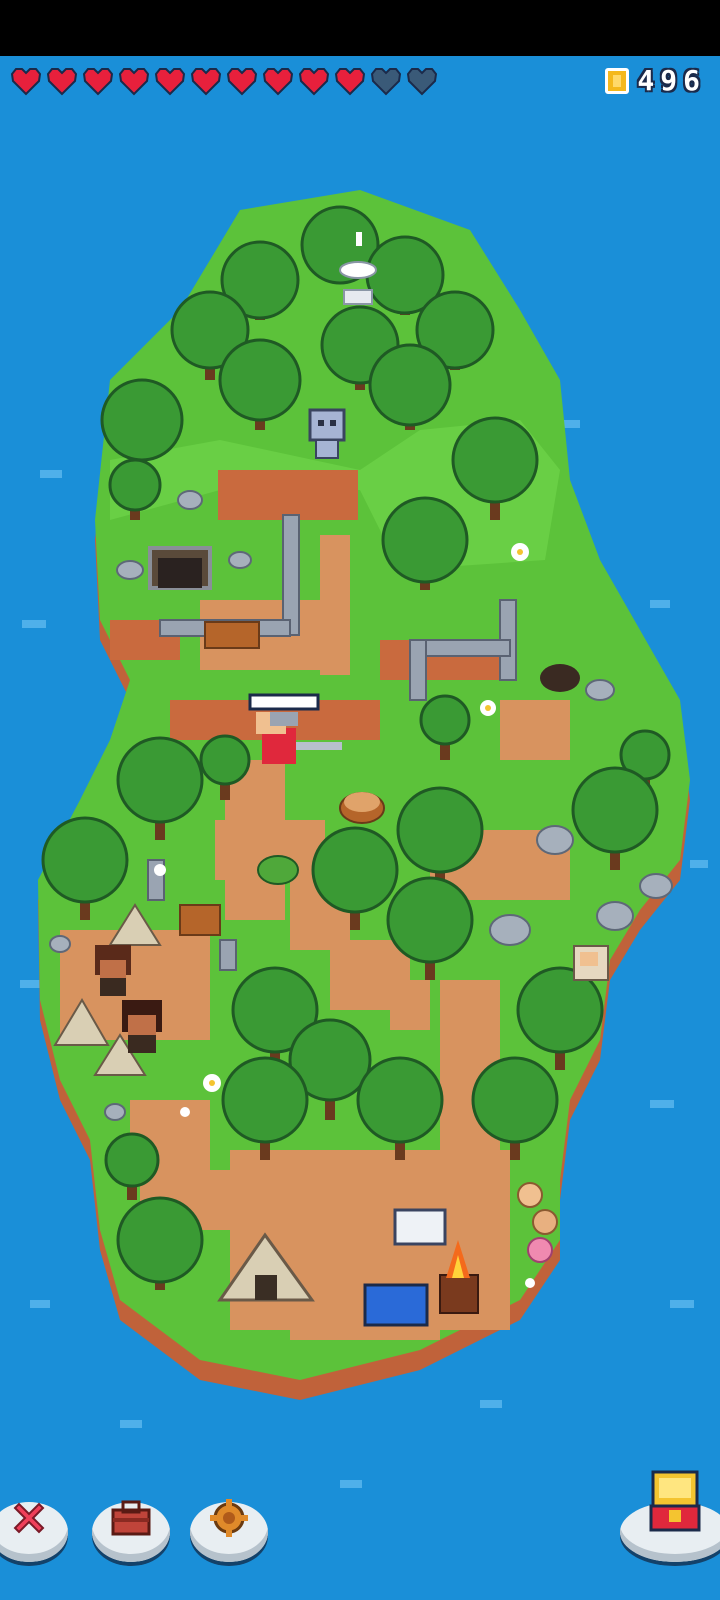  What do you see at coordinates (591, 963) in the screenshot?
I see `old-man-npc` at bounding box center [591, 963].